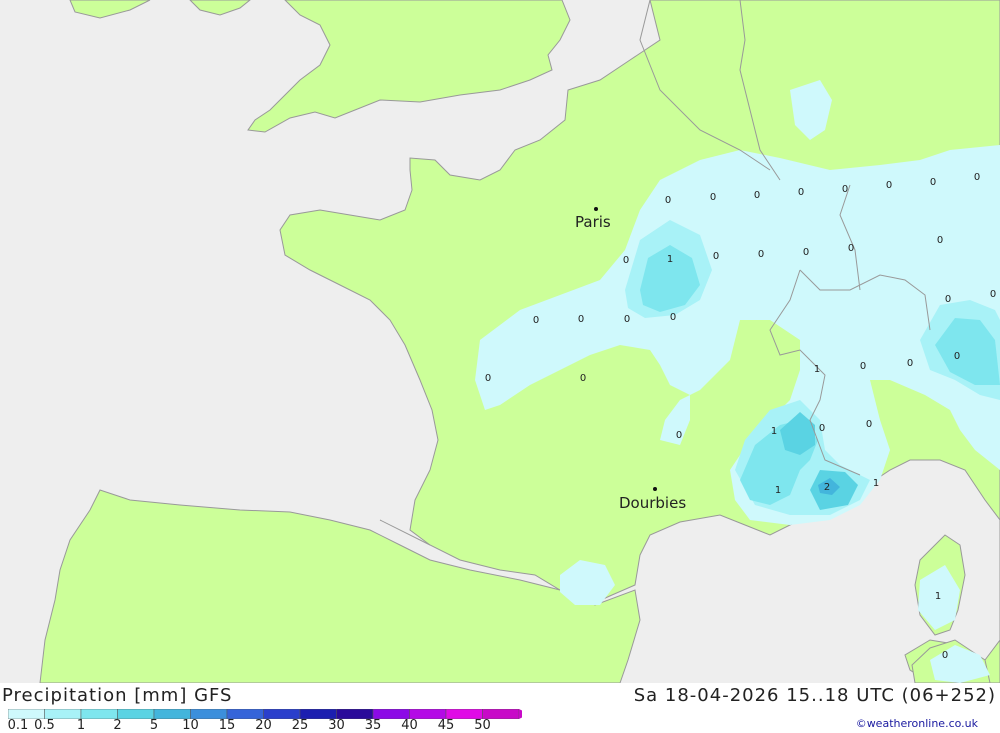  What do you see at coordinates (154, 725) in the screenshot?
I see `legend-tick-label: 5` at bounding box center [154, 725].